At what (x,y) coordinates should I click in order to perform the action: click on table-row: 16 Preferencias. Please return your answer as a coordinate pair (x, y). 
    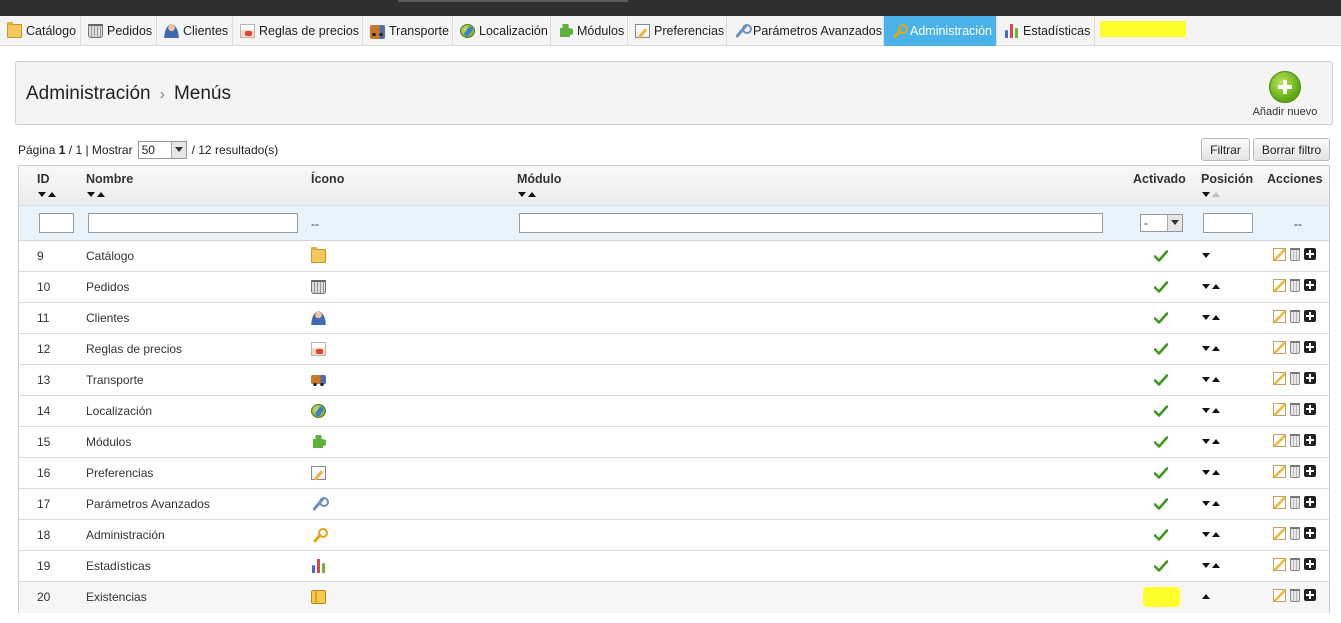
    Looking at the image, I should click on (674, 473).